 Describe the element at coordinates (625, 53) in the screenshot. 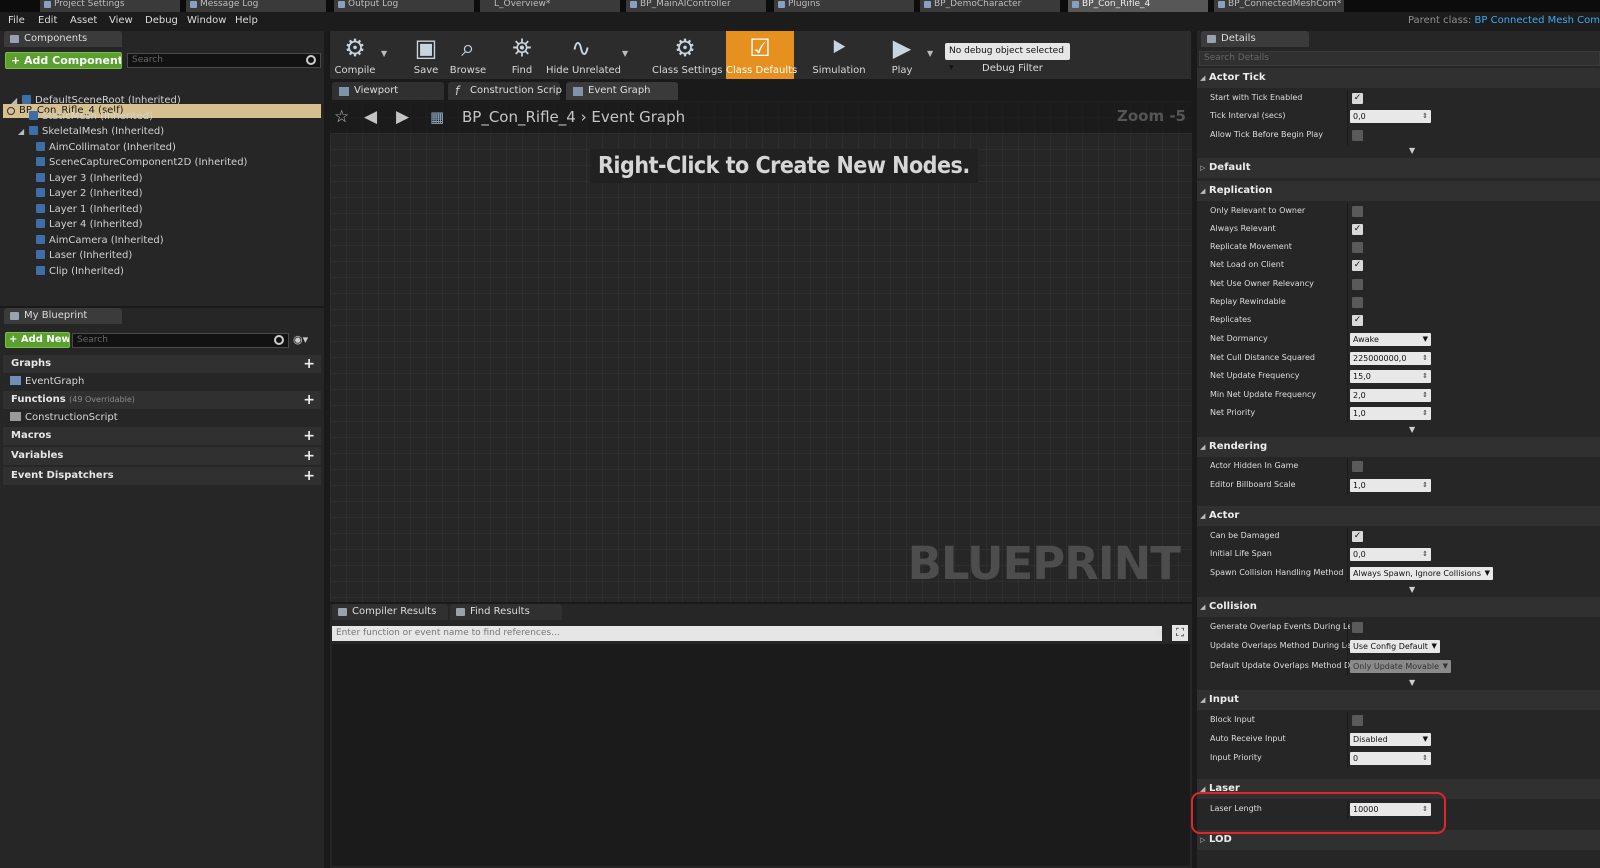

I see `hide-unrelated-chevron-icon: ▼` at that location.